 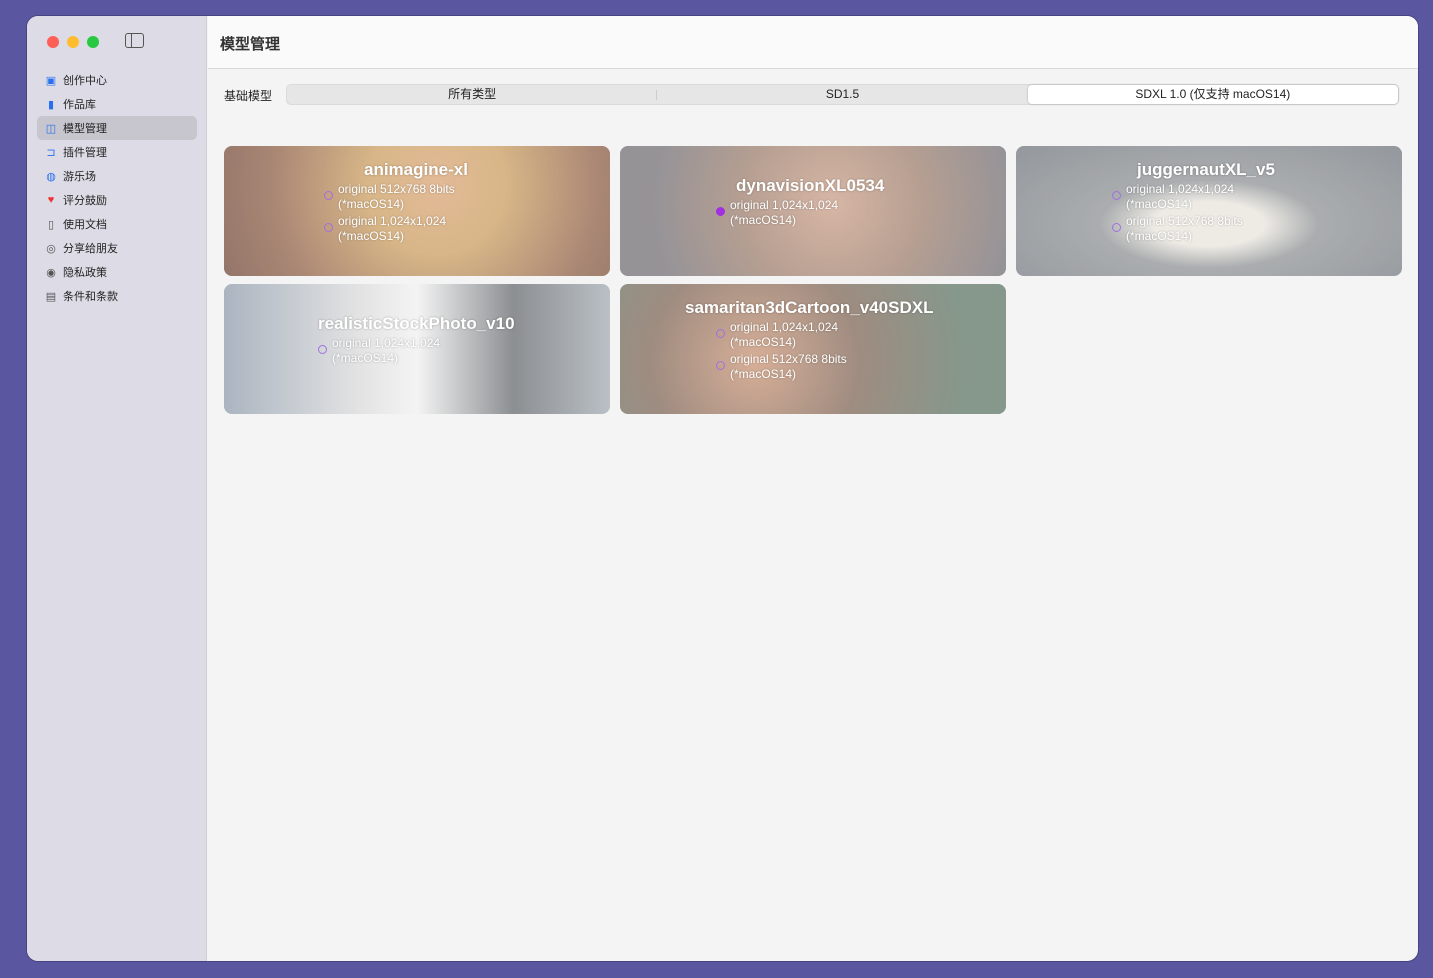 I want to click on segment-all: 所有类型, so click(x=472, y=94).